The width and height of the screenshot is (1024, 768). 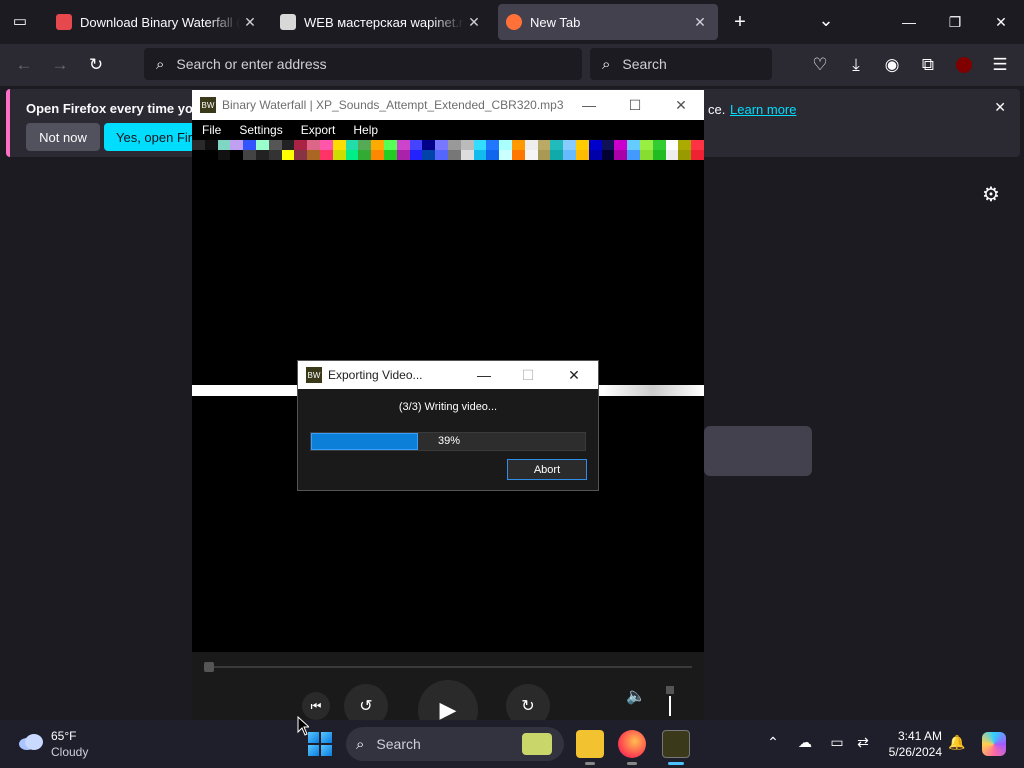 What do you see at coordinates (320, 744) in the screenshot?
I see `start-windows-icon` at bounding box center [320, 744].